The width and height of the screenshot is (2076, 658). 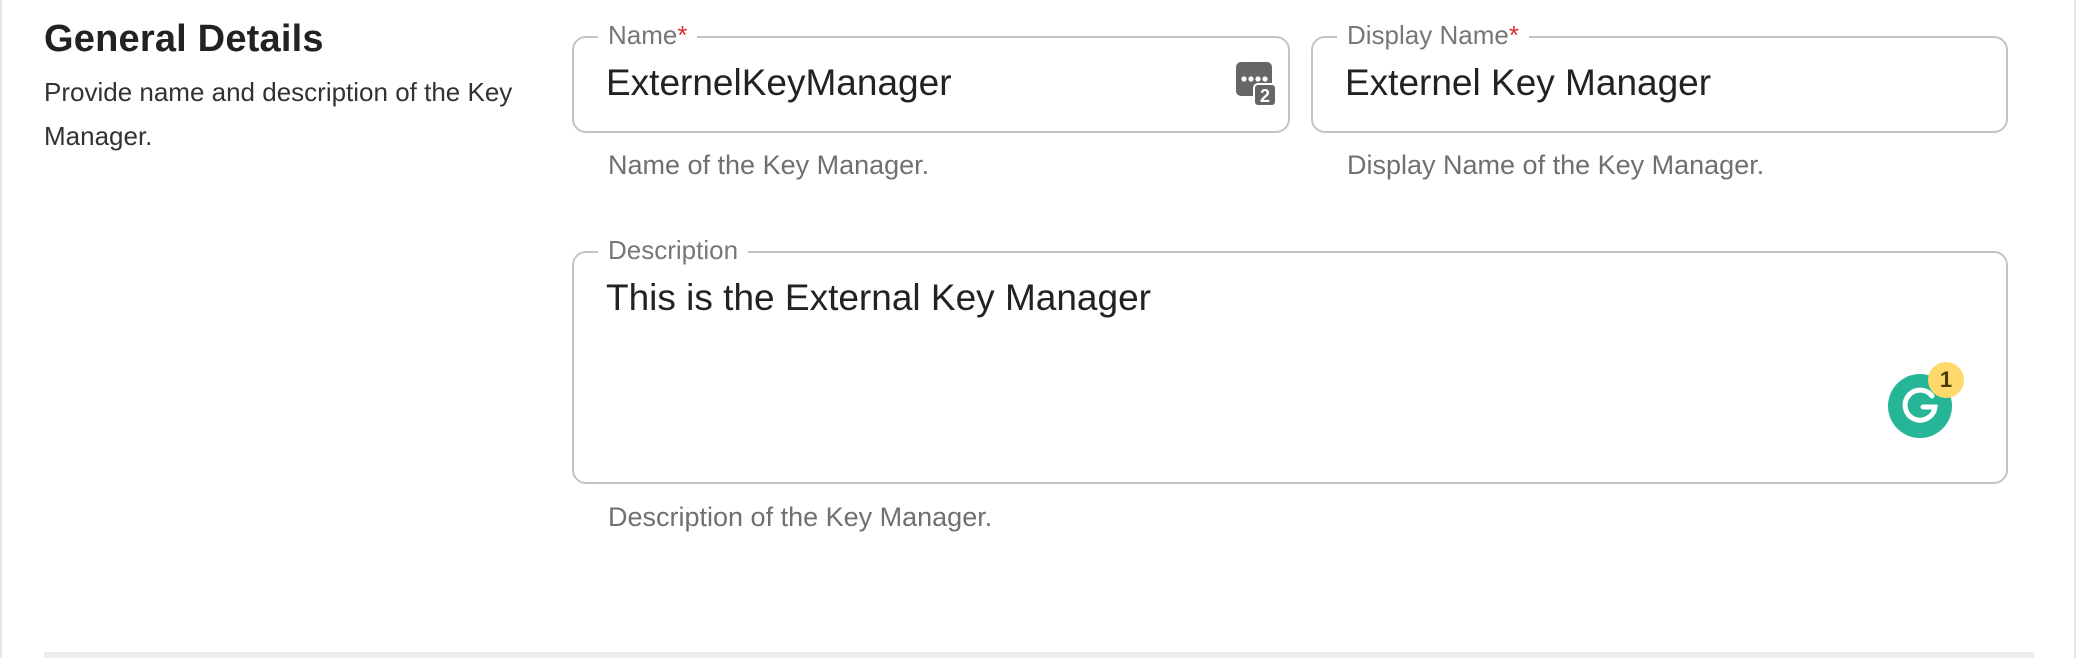 I want to click on name-field: Name* ExternelKeyManager 2, so click(x=931, y=75).